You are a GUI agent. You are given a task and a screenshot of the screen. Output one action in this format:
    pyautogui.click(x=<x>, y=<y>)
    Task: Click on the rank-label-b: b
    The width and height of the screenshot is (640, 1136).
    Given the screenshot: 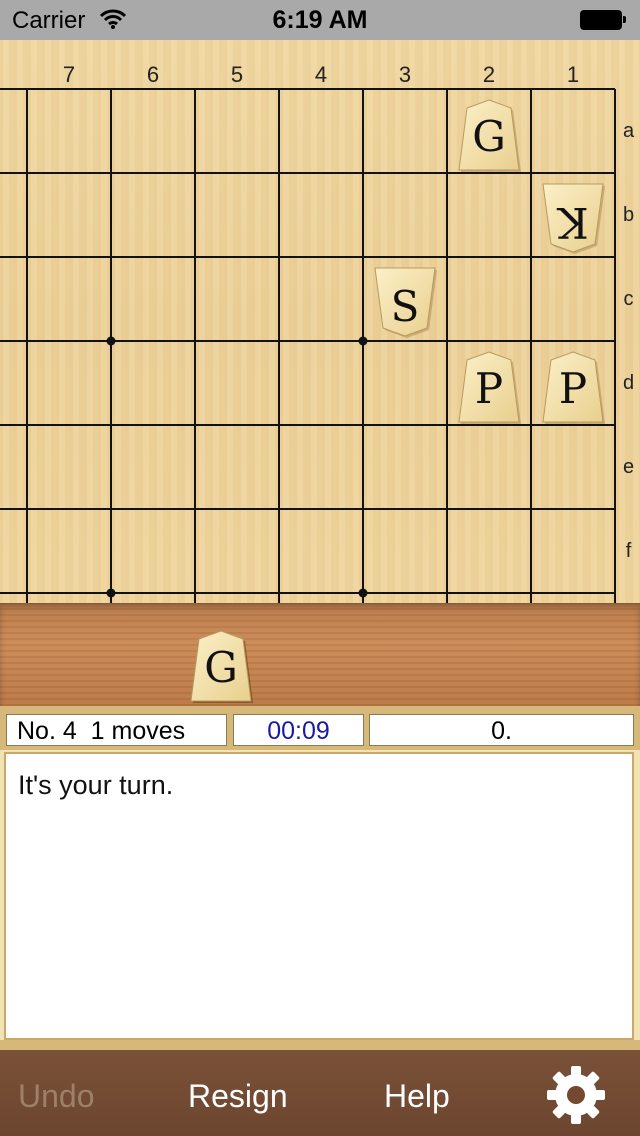 What is the action you would take?
    pyautogui.click(x=628, y=215)
    